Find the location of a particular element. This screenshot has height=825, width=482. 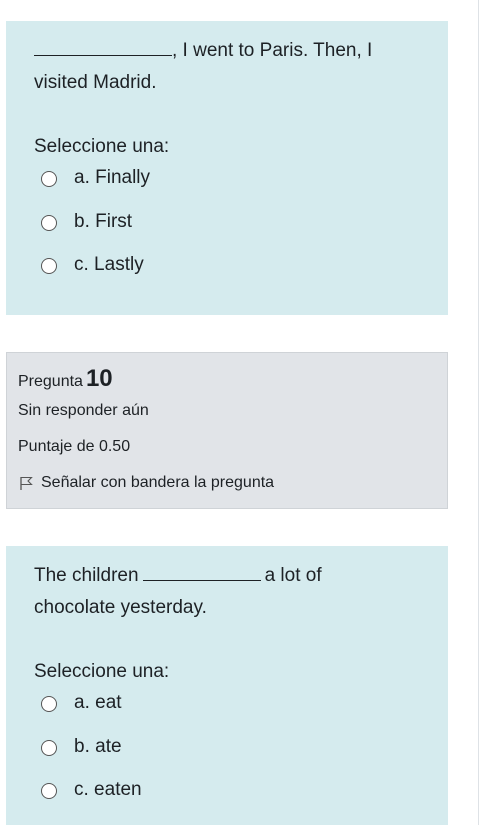

question-10-text-line2: chocolate yesterday. is located at coordinates (120, 607).